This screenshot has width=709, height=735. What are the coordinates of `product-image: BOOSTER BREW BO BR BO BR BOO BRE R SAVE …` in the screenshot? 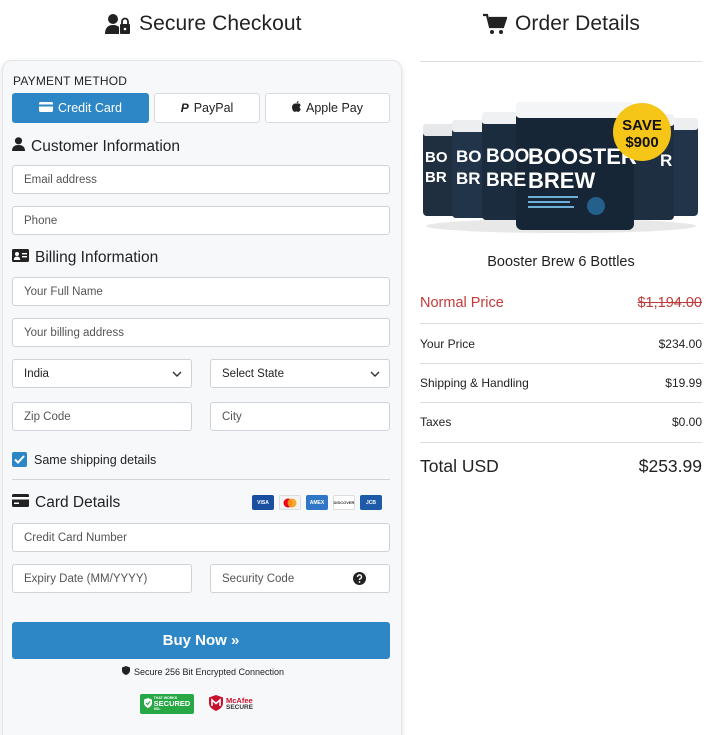 It's located at (561, 165).